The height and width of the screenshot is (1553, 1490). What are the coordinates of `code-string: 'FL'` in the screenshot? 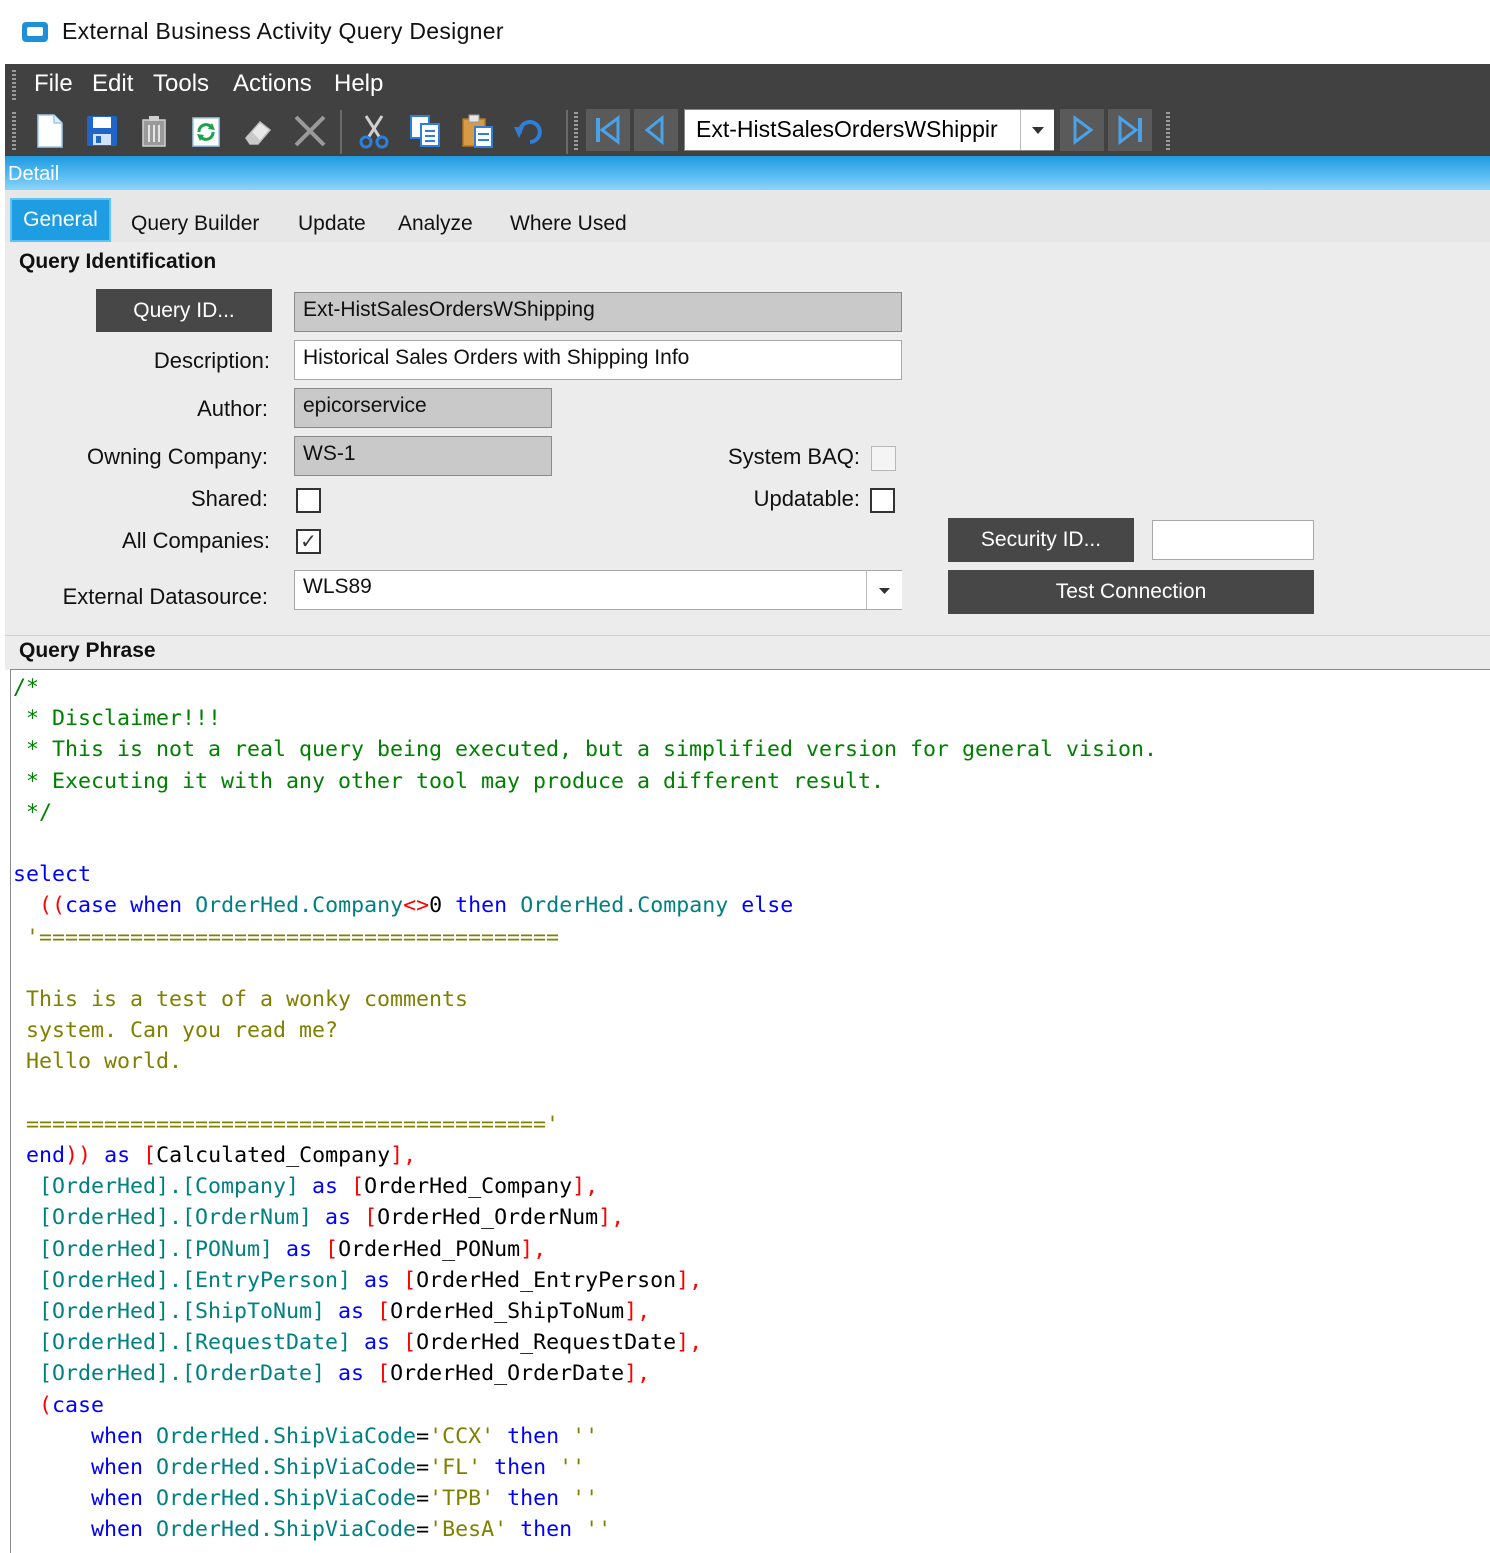 It's located at (455, 1468).